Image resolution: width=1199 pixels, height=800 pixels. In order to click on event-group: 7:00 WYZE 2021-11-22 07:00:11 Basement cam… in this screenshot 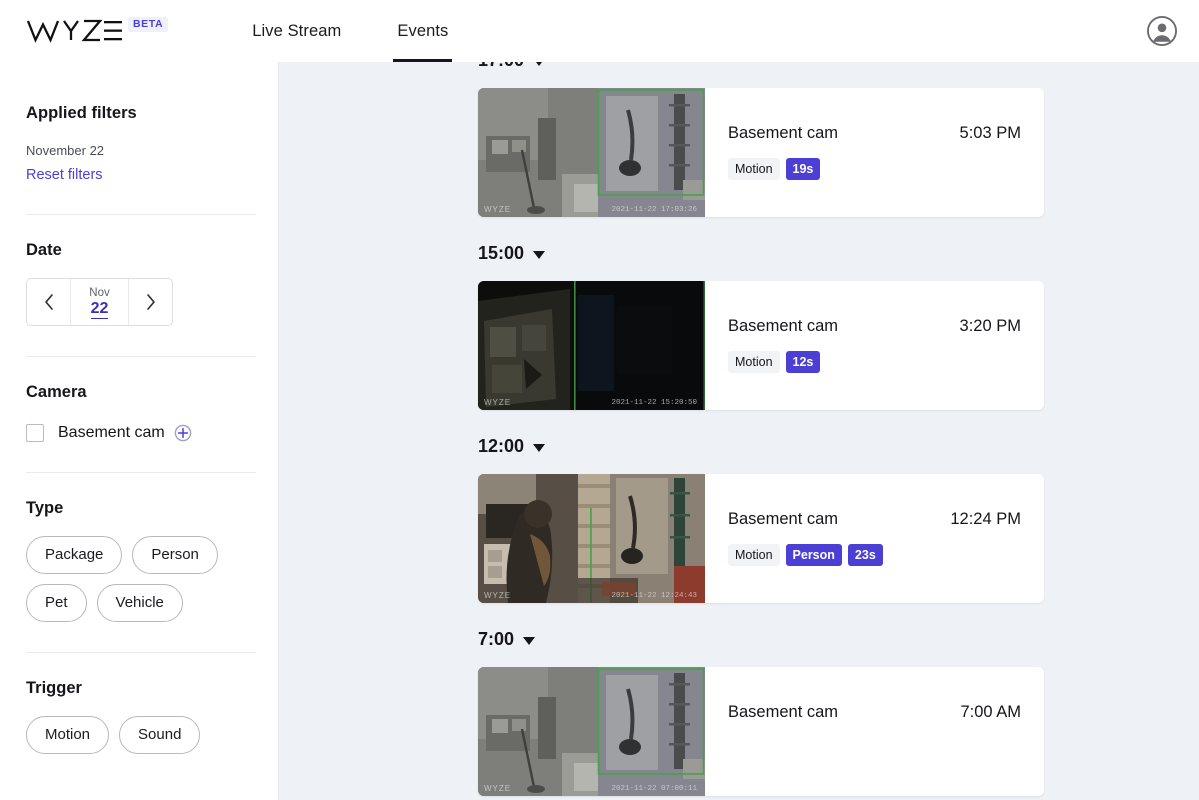, I will do `click(838, 699)`.